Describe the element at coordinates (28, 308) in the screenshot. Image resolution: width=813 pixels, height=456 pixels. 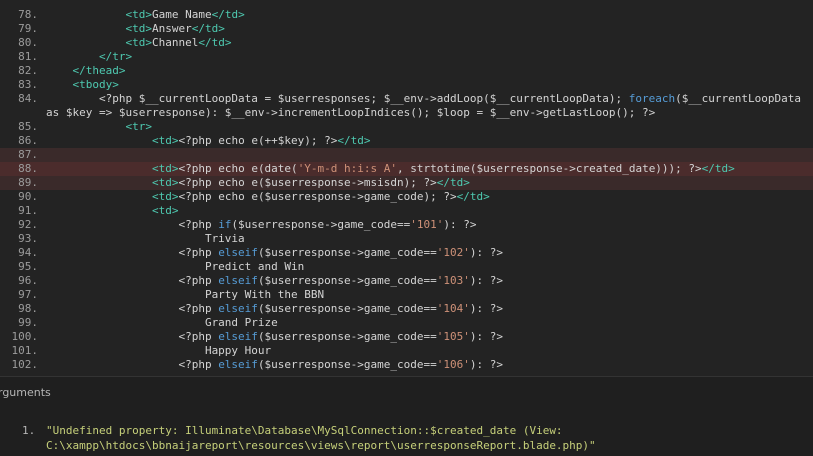
I see `line-number: 98.` at that location.